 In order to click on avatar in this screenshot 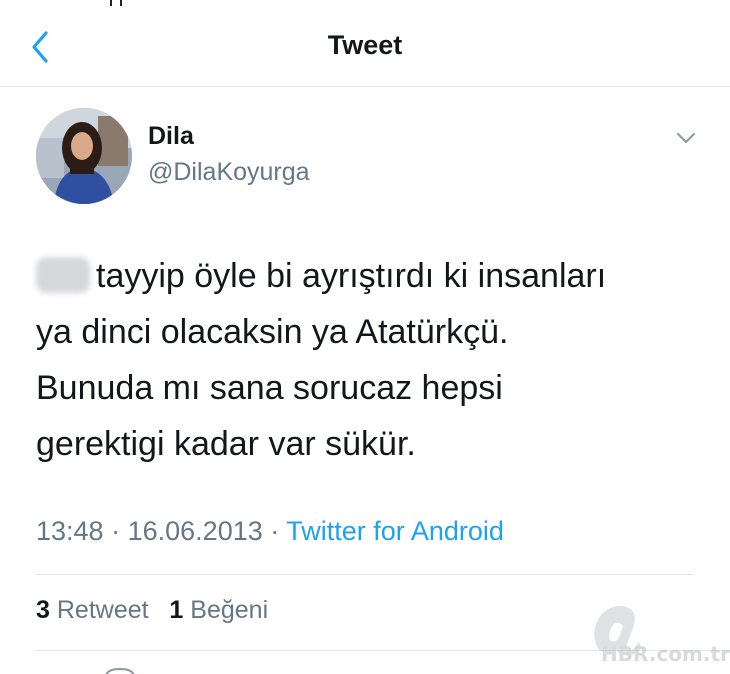, I will do `click(84, 156)`.